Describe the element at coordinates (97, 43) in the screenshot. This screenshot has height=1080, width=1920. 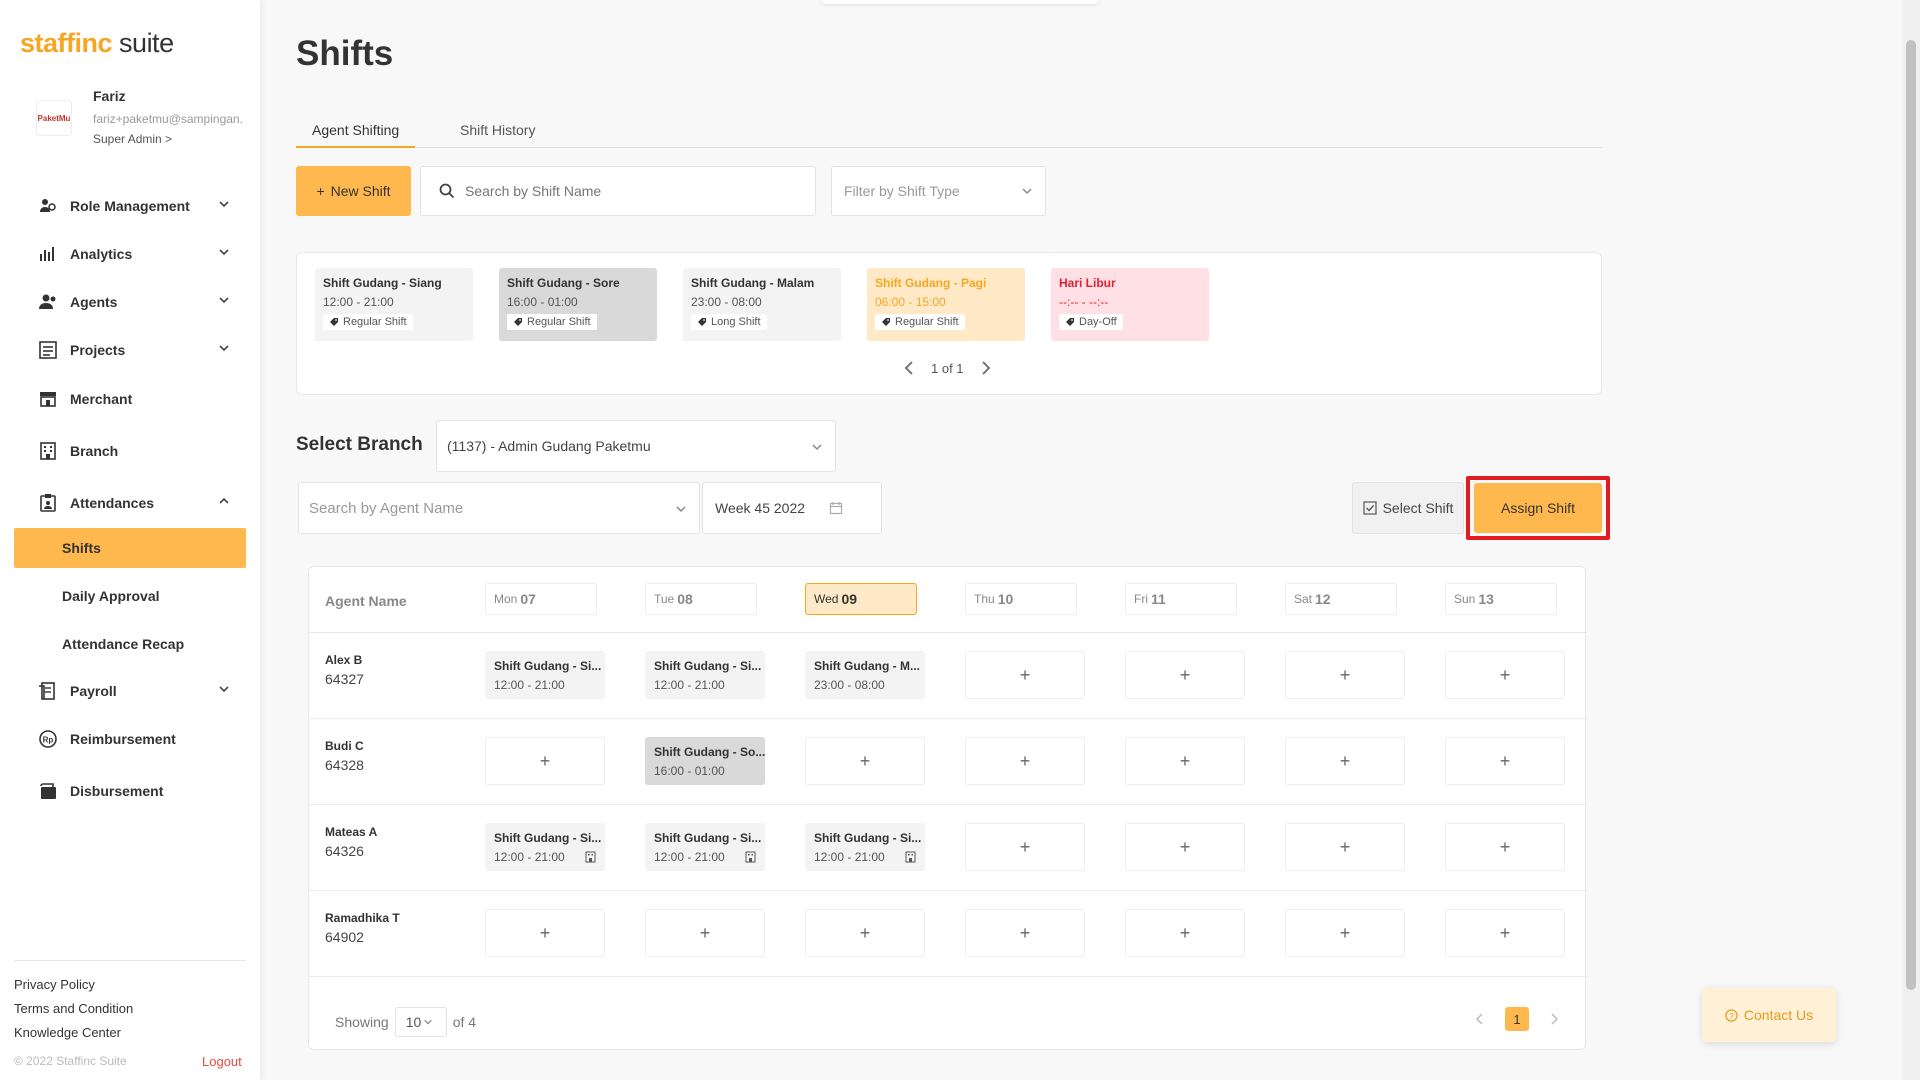
I see `app-logo: staffinc suite` at that location.